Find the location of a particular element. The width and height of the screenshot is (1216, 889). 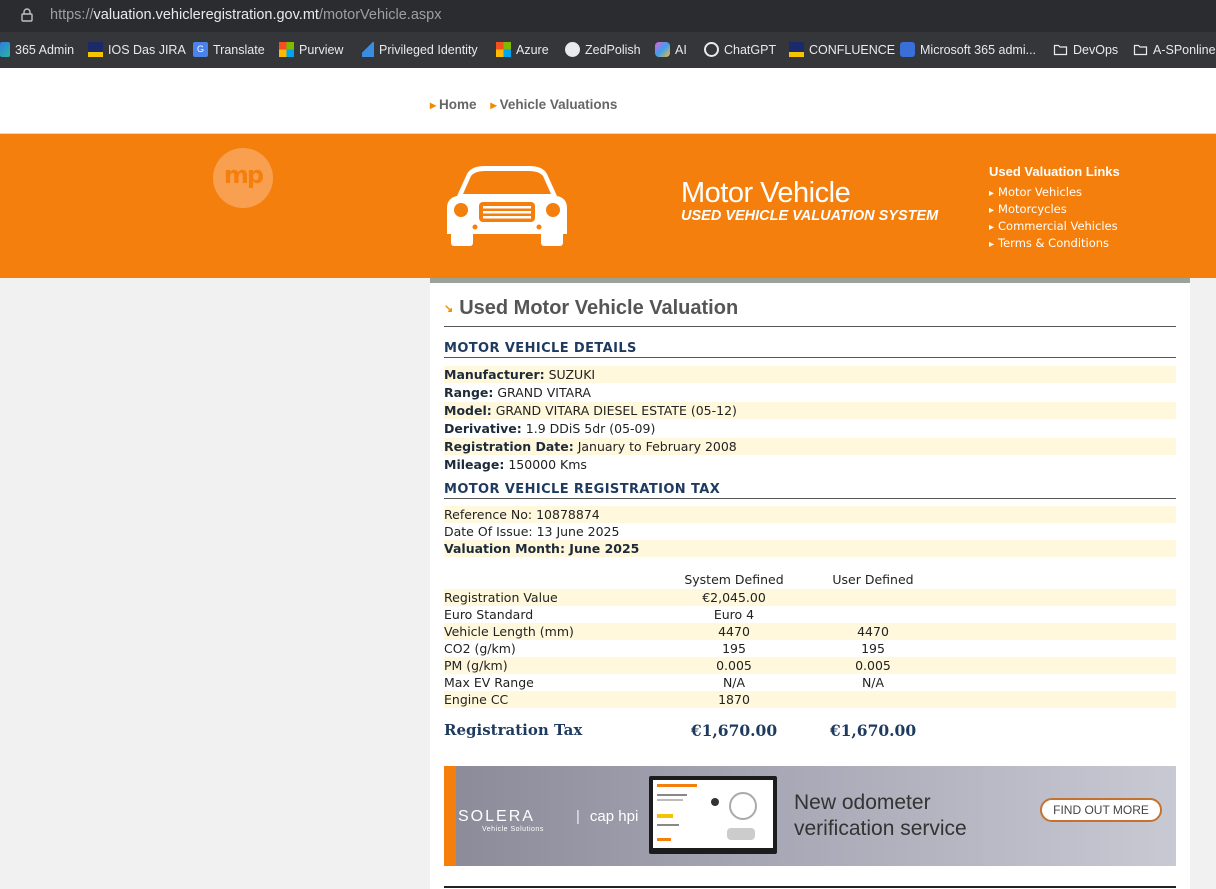

bookmark-privileged-identity: Privileged Identity is located at coordinates (420, 49).